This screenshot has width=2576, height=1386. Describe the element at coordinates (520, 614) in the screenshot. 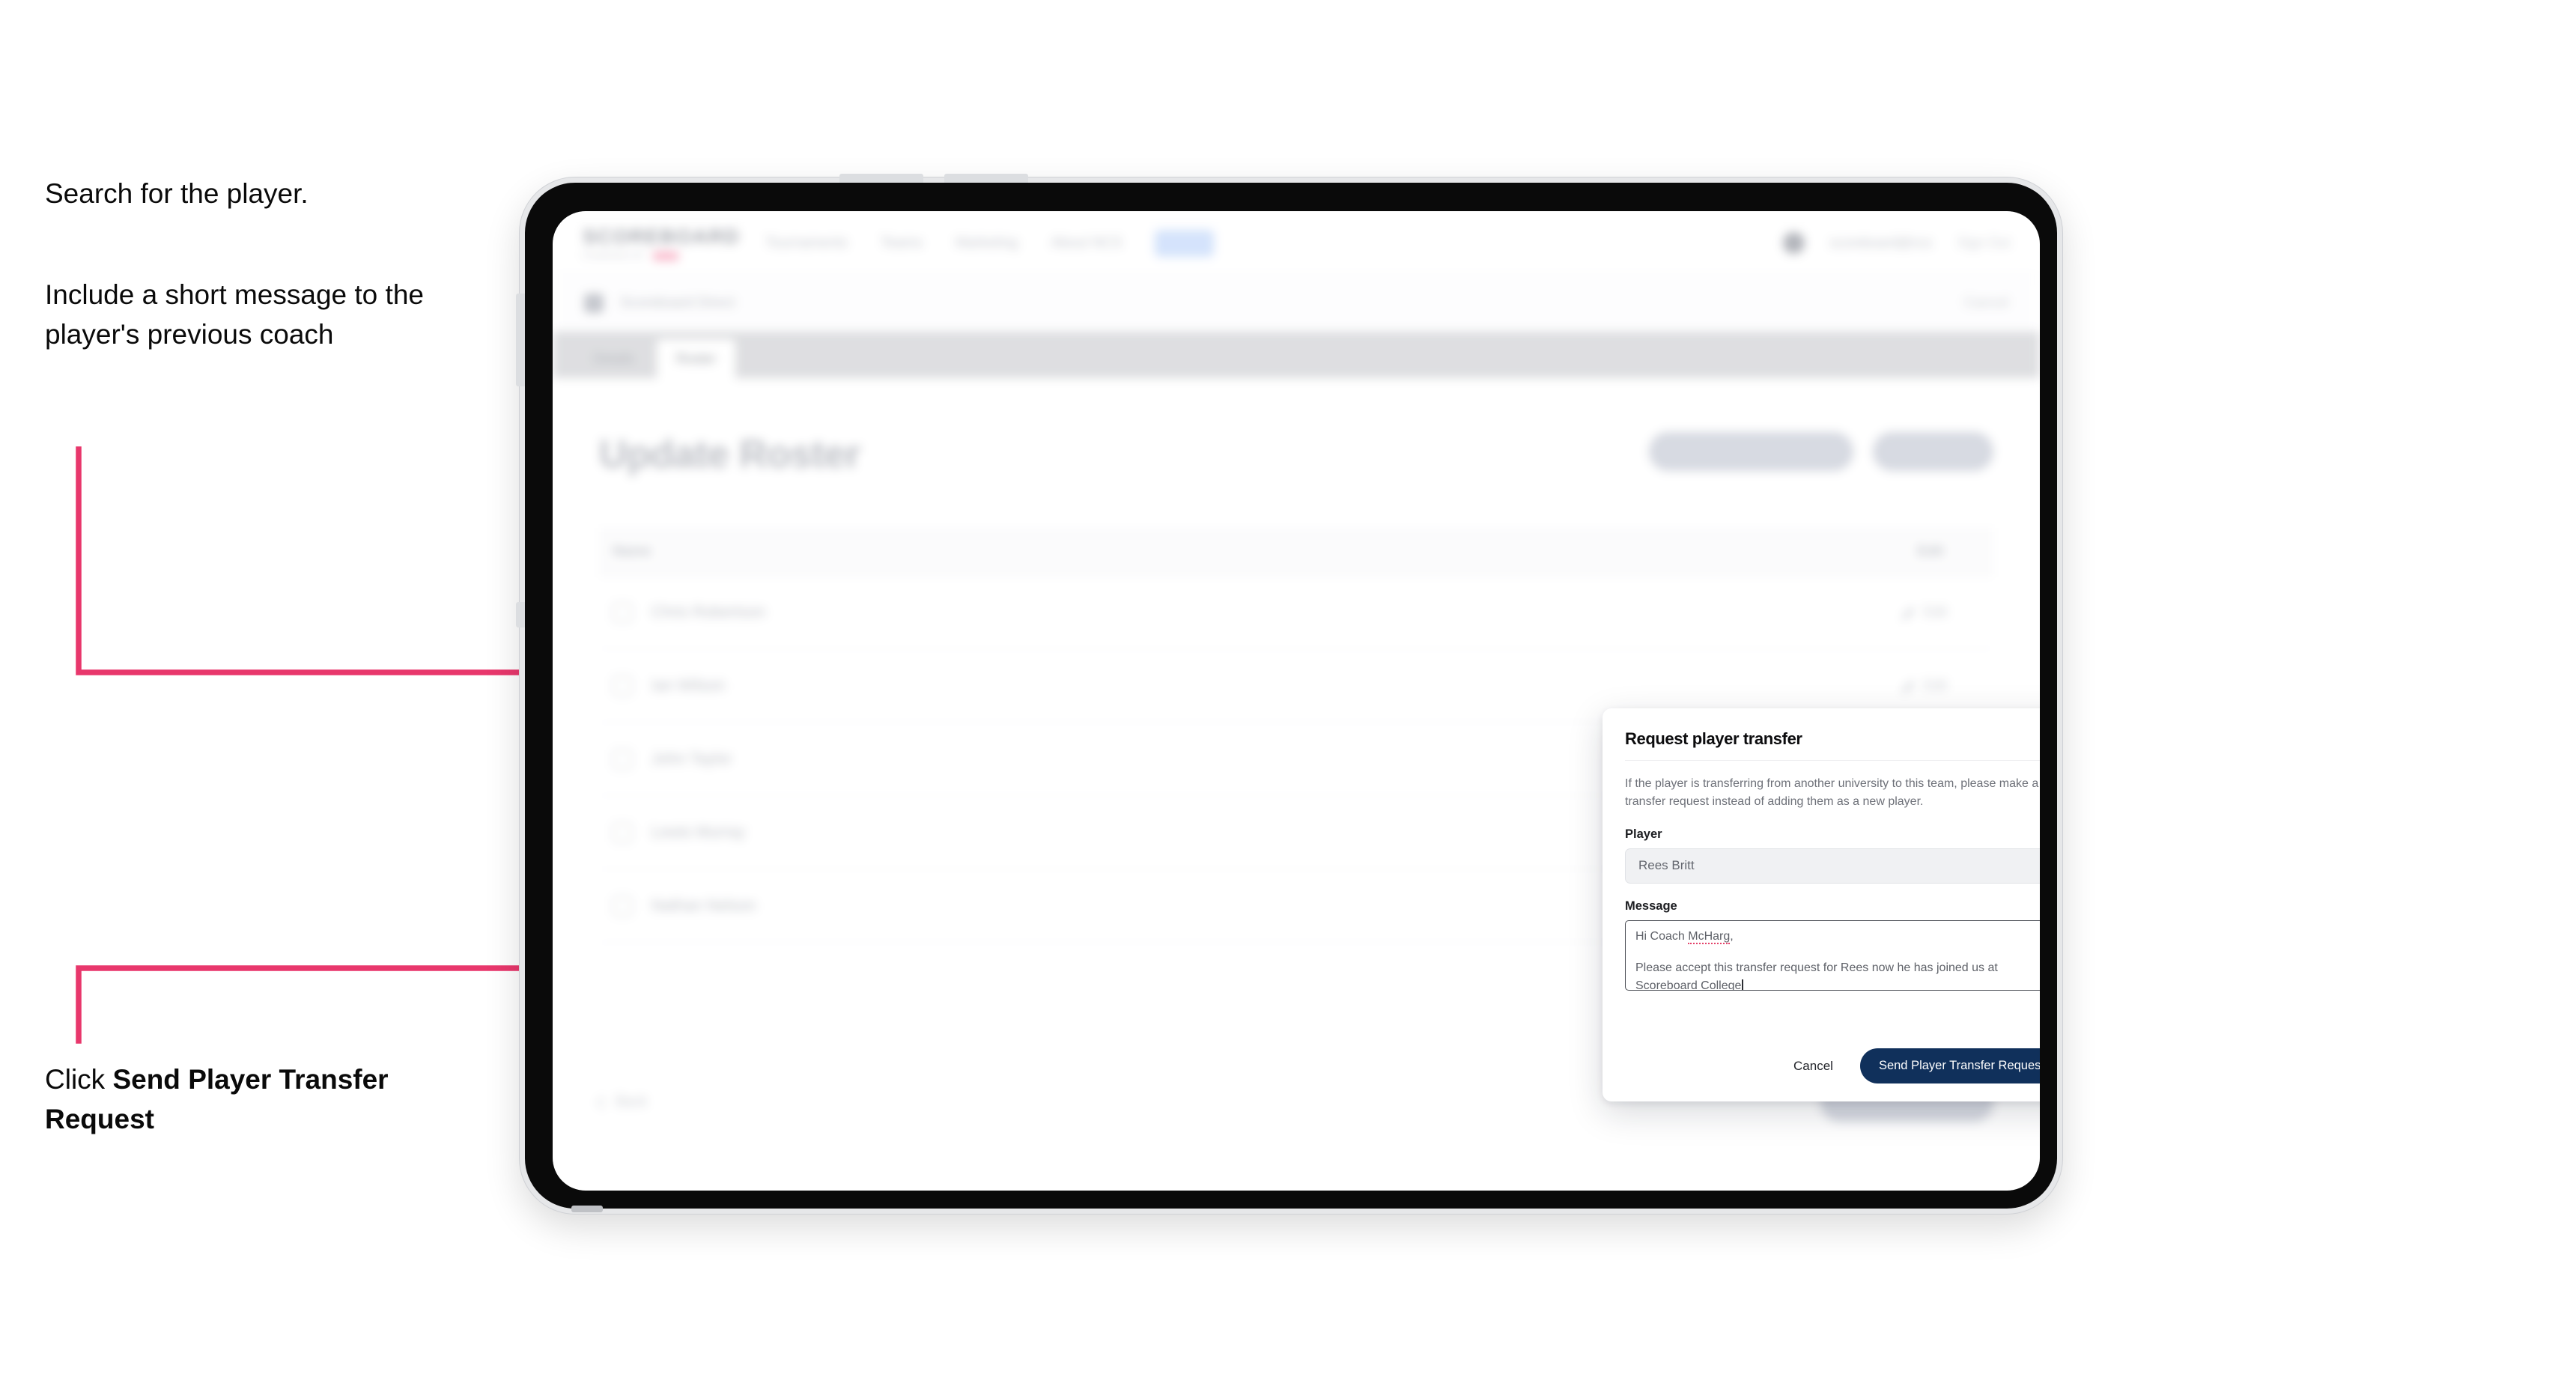

I see `side-port` at that location.